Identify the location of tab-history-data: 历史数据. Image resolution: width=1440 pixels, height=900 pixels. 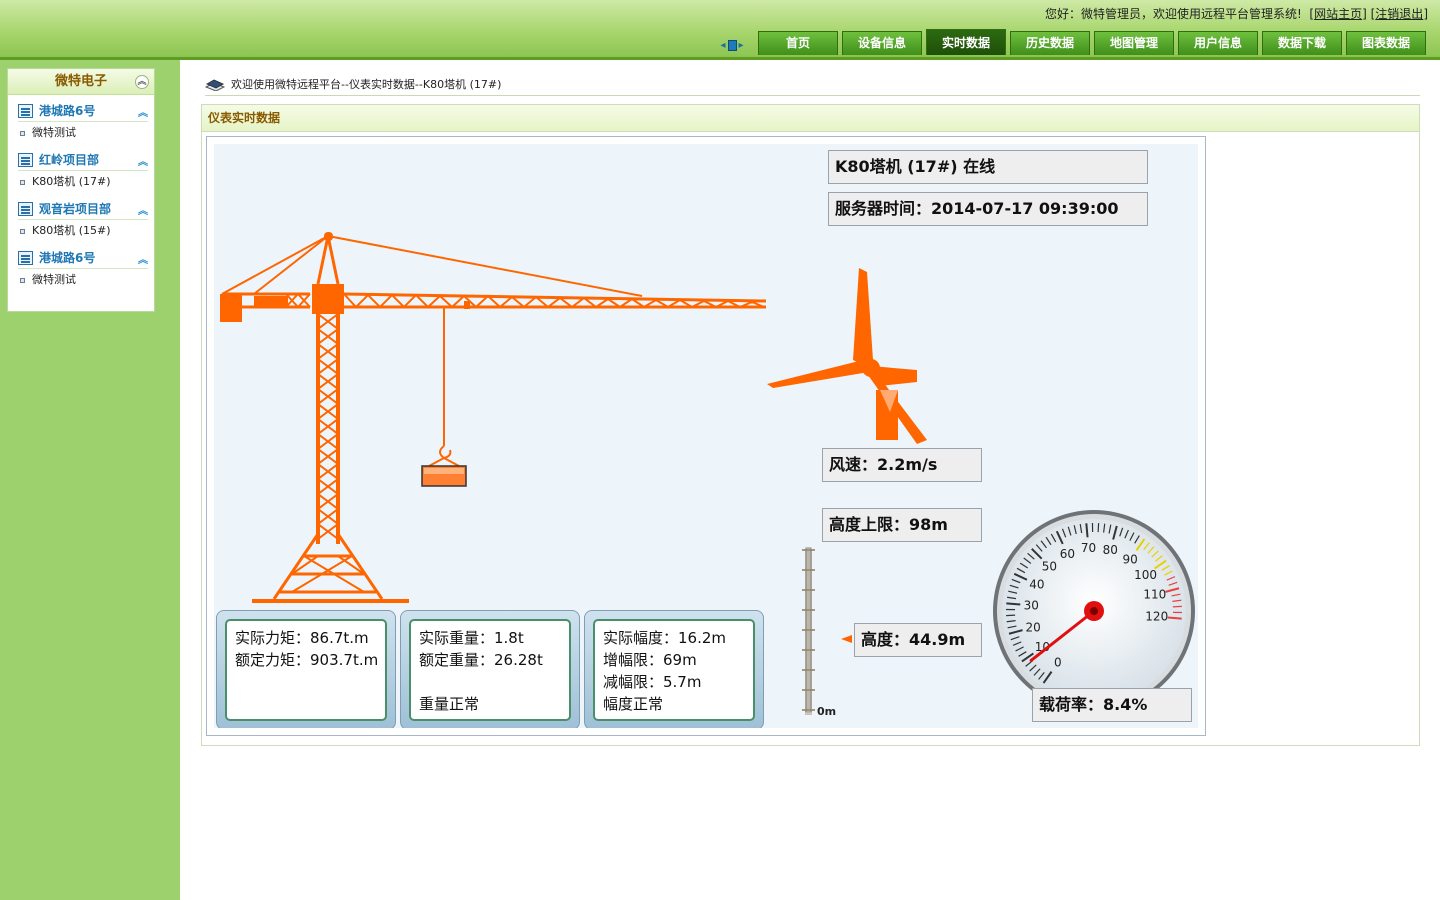
(1050, 43).